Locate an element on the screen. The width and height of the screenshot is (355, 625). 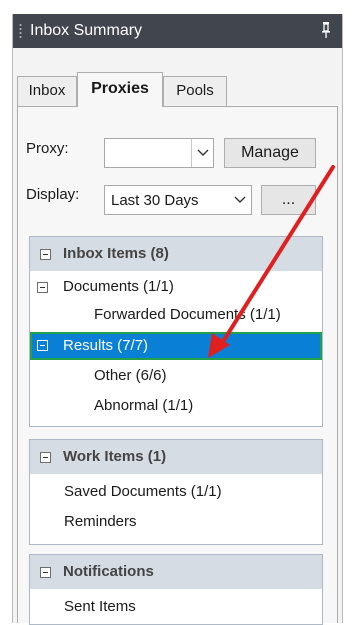
proxy-label: Proxy: is located at coordinates (47, 148).